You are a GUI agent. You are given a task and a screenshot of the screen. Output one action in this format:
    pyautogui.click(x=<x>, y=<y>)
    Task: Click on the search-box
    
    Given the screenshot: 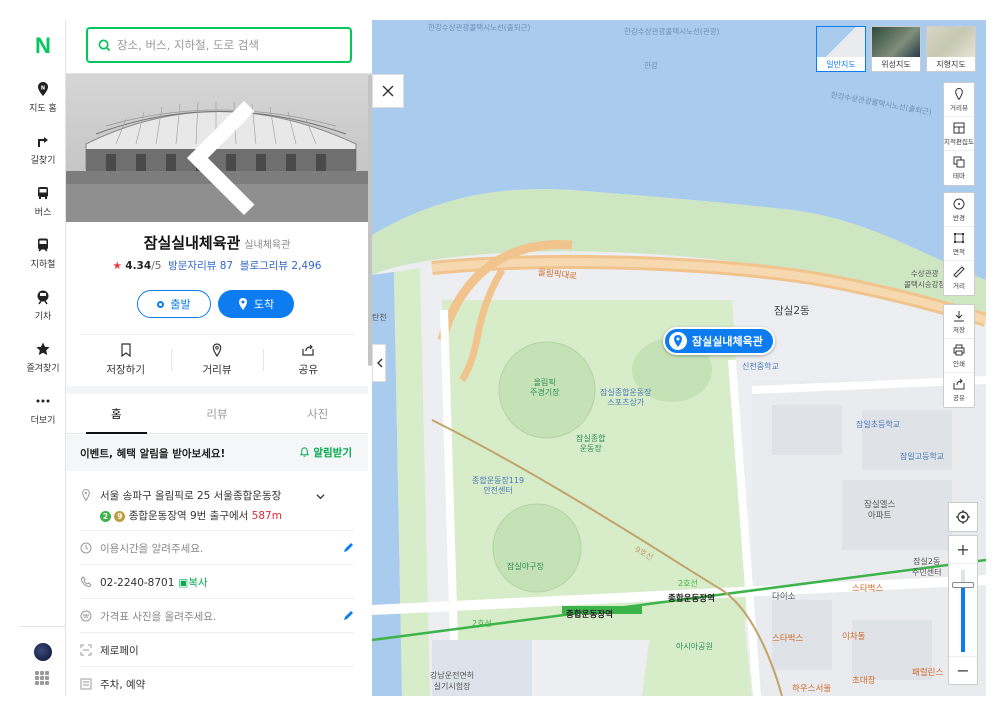 What is the action you would take?
    pyautogui.click(x=219, y=45)
    